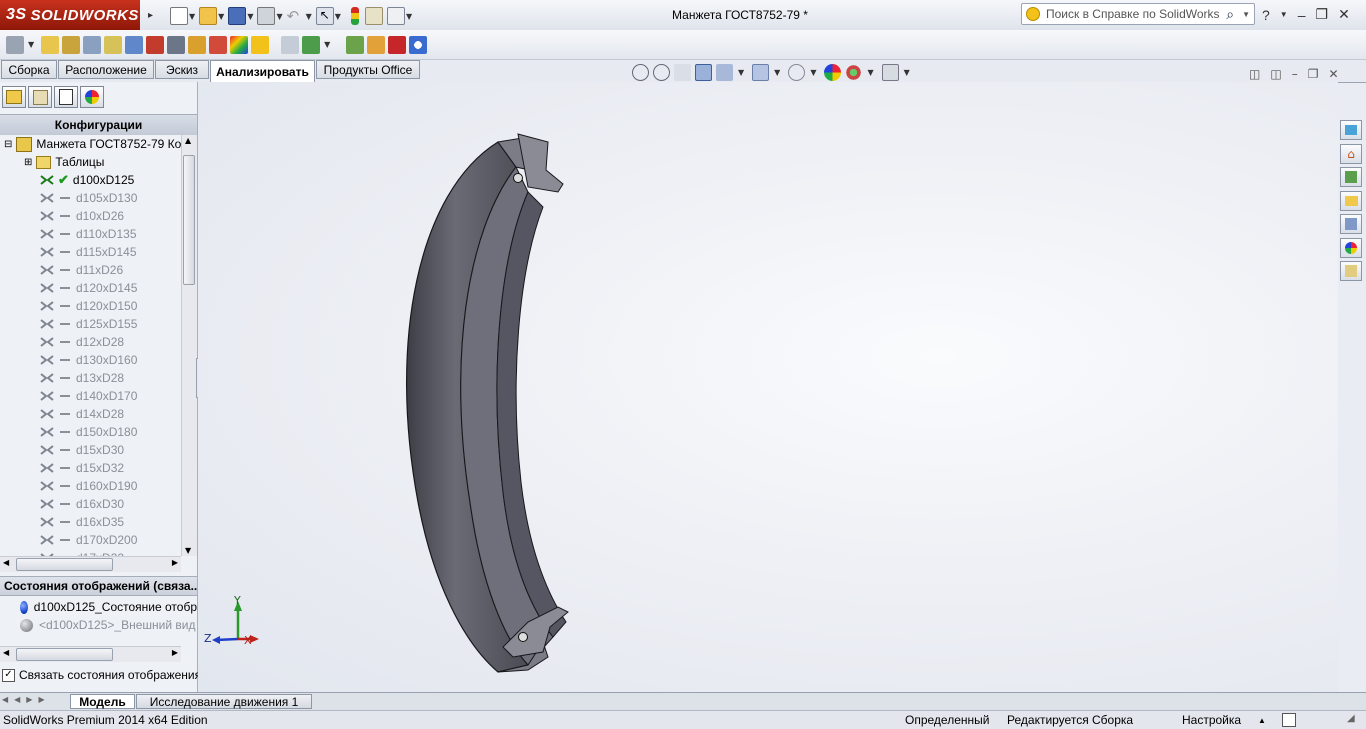  Describe the element at coordinates (82, 342) in the screenshot. I see `configuration-item: d12xD28` at that location.